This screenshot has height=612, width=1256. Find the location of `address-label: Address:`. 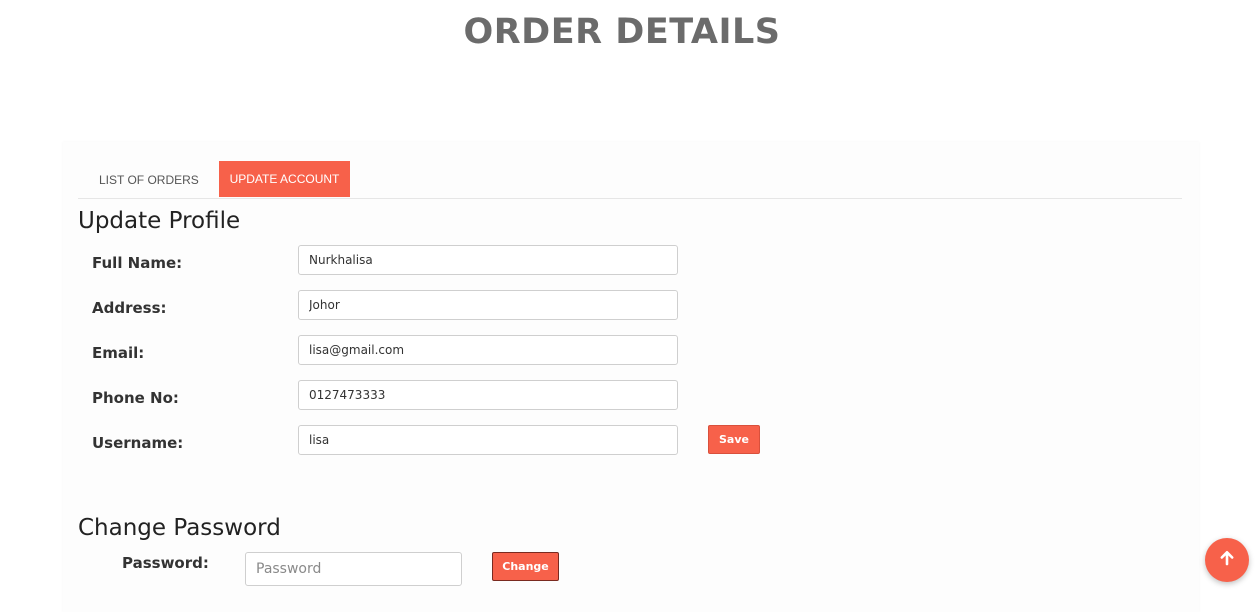

address-label: Address: is located at coordinates (129, 308).